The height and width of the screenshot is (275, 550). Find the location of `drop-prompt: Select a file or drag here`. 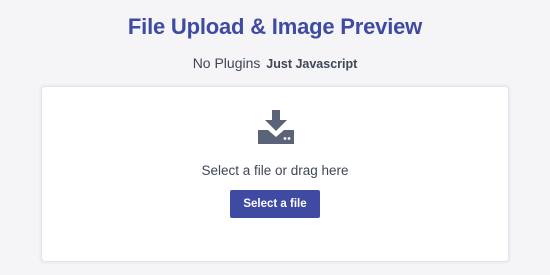

drop-prompt: Select a file or drag here is located at coordinates (275, 170).